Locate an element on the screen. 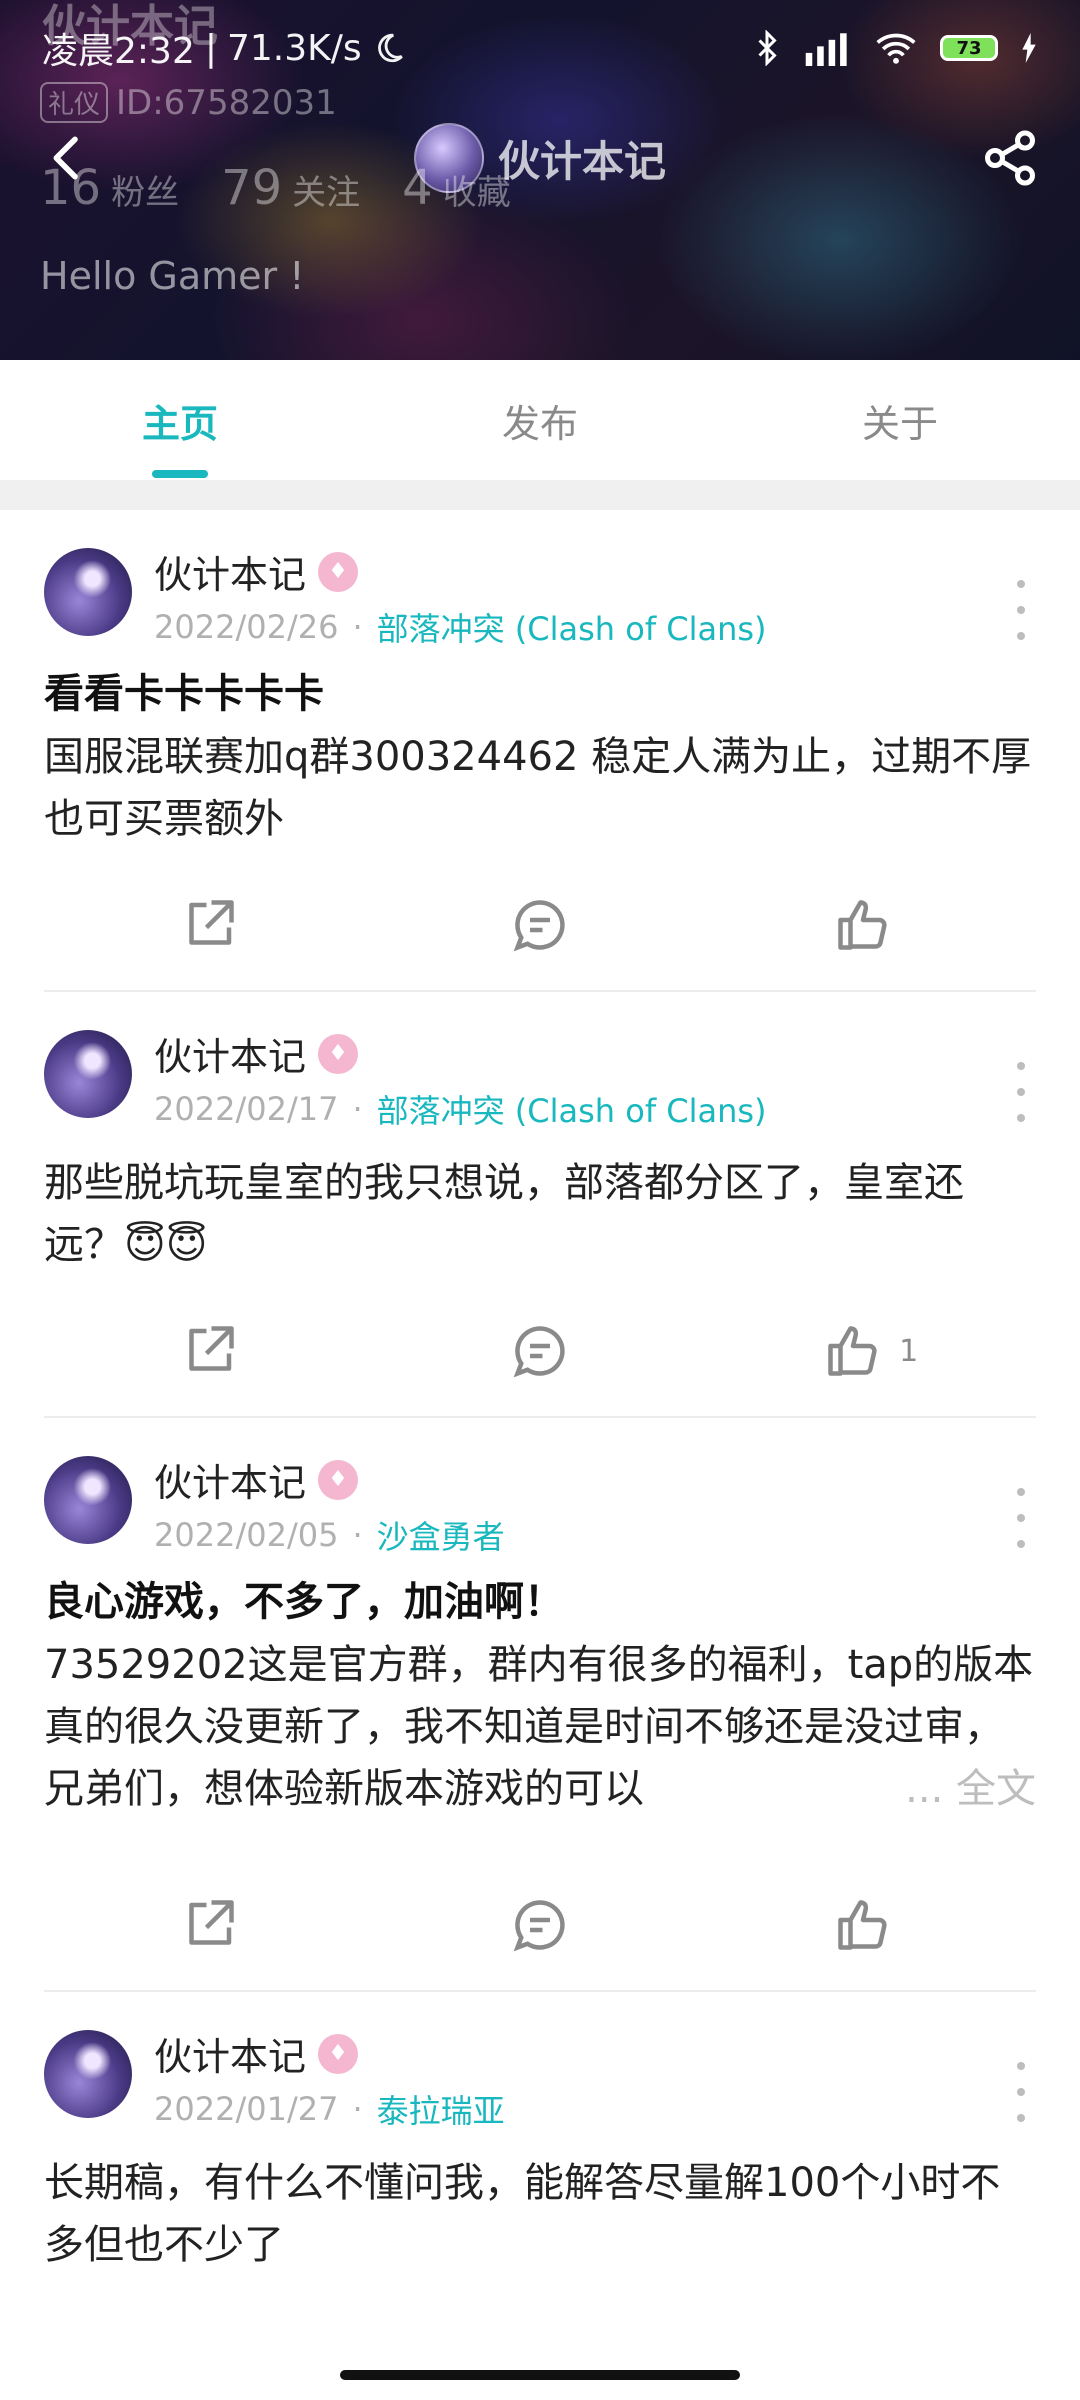 This screenshot has width=1080, height=2400. status-time: 凌晨2:32 is located at coordinates (118, 51).